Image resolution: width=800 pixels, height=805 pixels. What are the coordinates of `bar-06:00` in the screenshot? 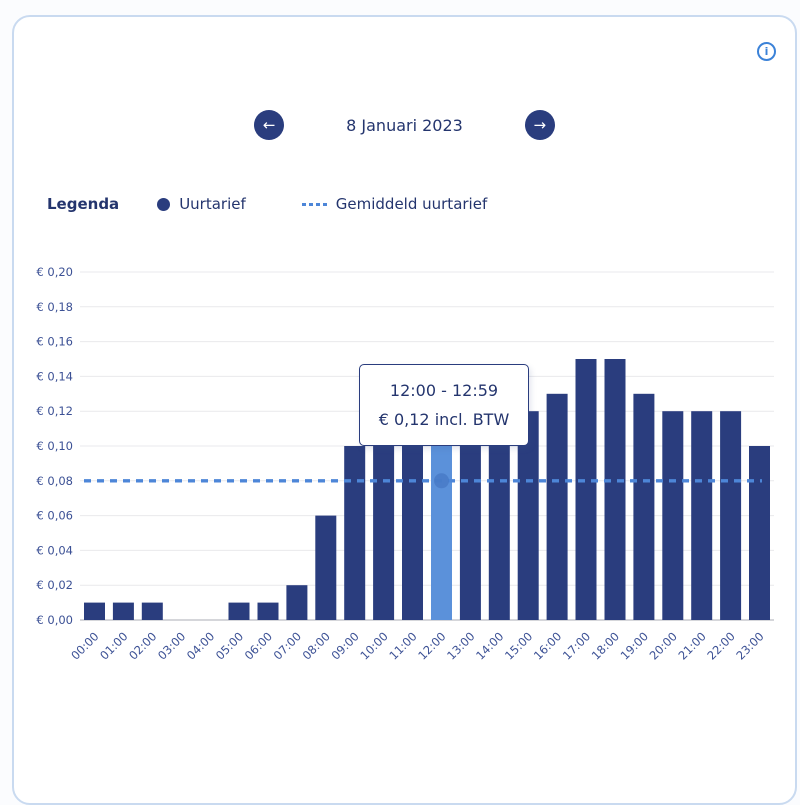 It's located at (268, 611).